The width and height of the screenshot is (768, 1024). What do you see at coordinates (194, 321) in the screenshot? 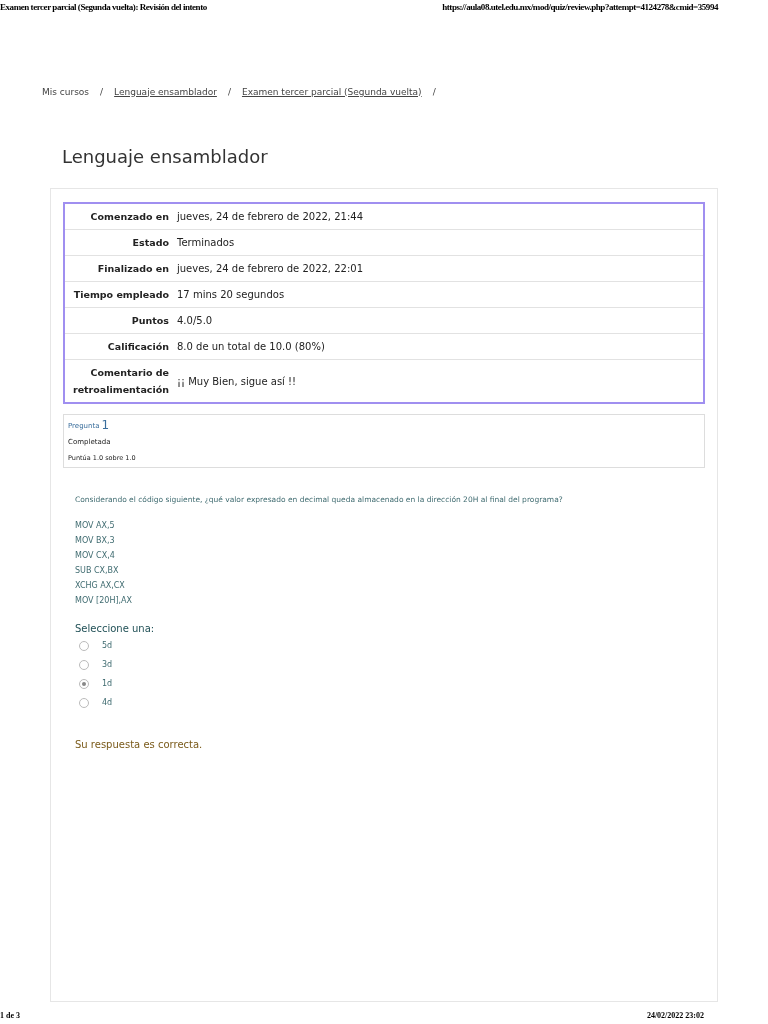
I see `summary-value: 4.0/5.0` at bounding box center [194, 321].